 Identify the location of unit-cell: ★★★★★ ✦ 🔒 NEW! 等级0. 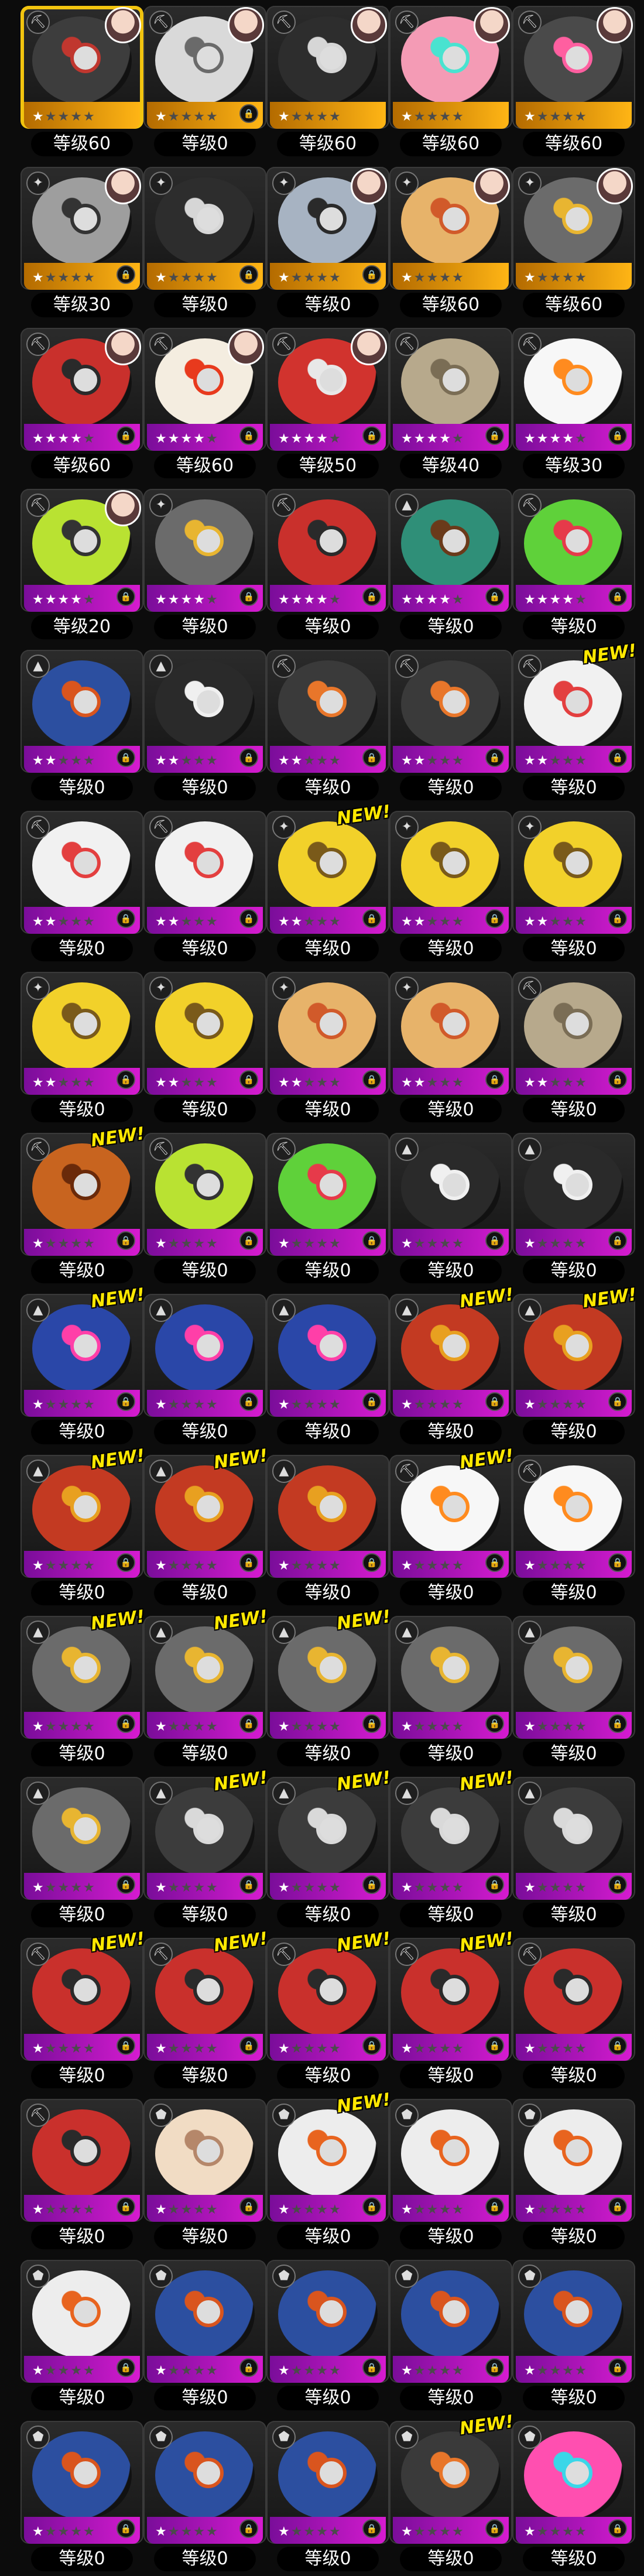
(329, 883).